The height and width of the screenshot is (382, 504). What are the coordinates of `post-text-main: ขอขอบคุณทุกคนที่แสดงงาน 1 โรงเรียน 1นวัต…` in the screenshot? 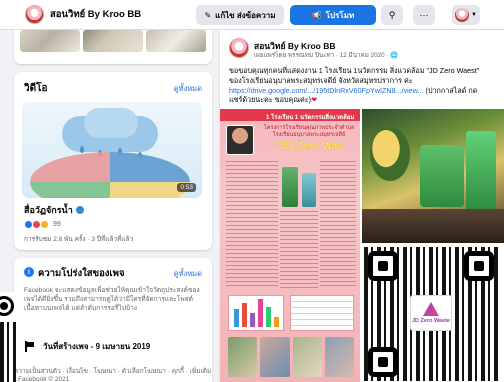 It's located at (354, 75).